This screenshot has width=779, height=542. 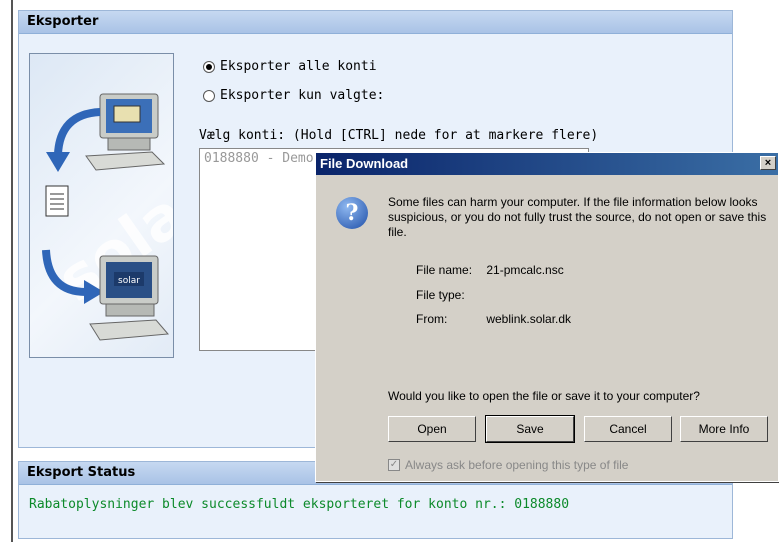 What do you see at coordinates (547, 164) in the screenshot?
I see `dialog-titlebar: File Download ×` at bounding box center [547, 164].